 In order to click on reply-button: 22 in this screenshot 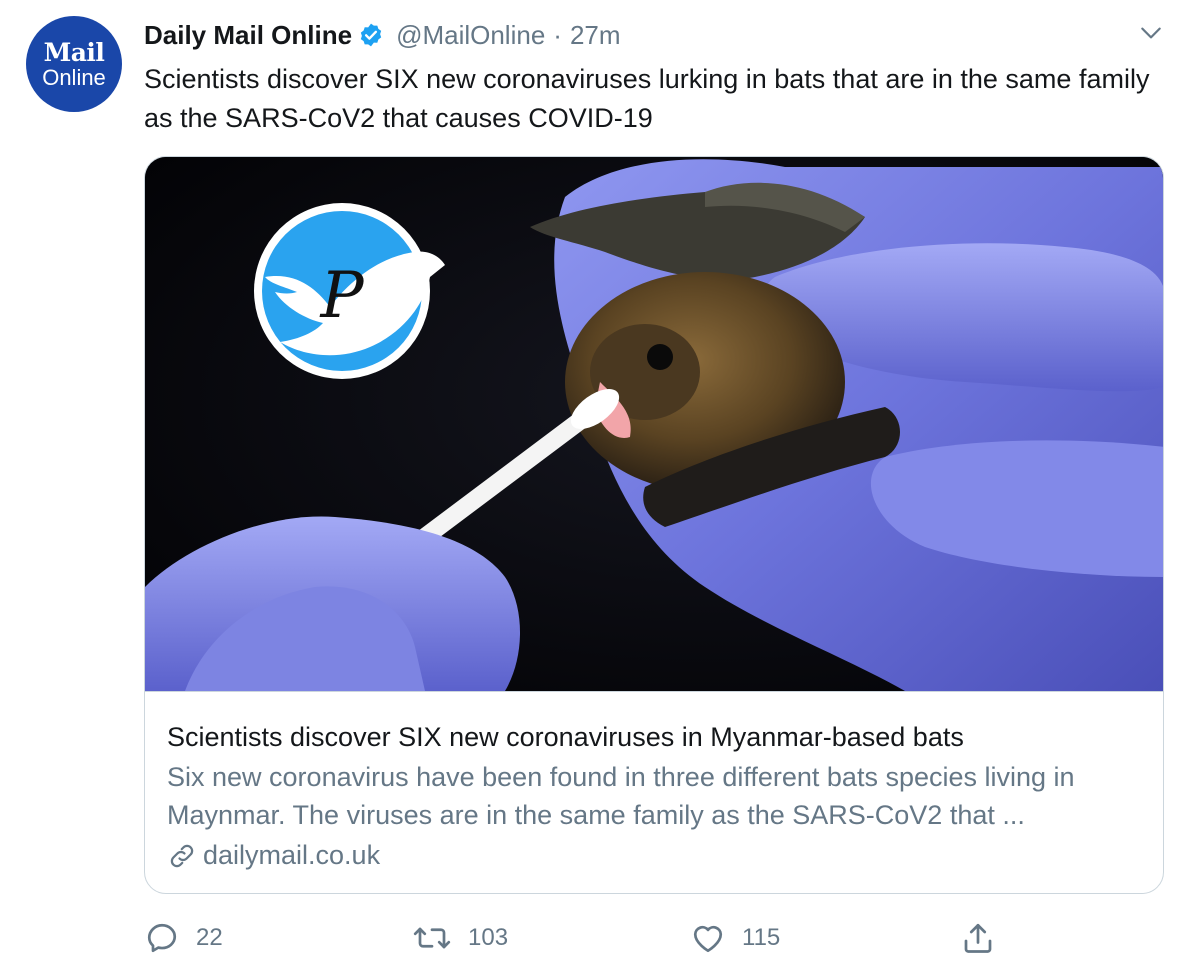, I will do `click(183, 938)`.